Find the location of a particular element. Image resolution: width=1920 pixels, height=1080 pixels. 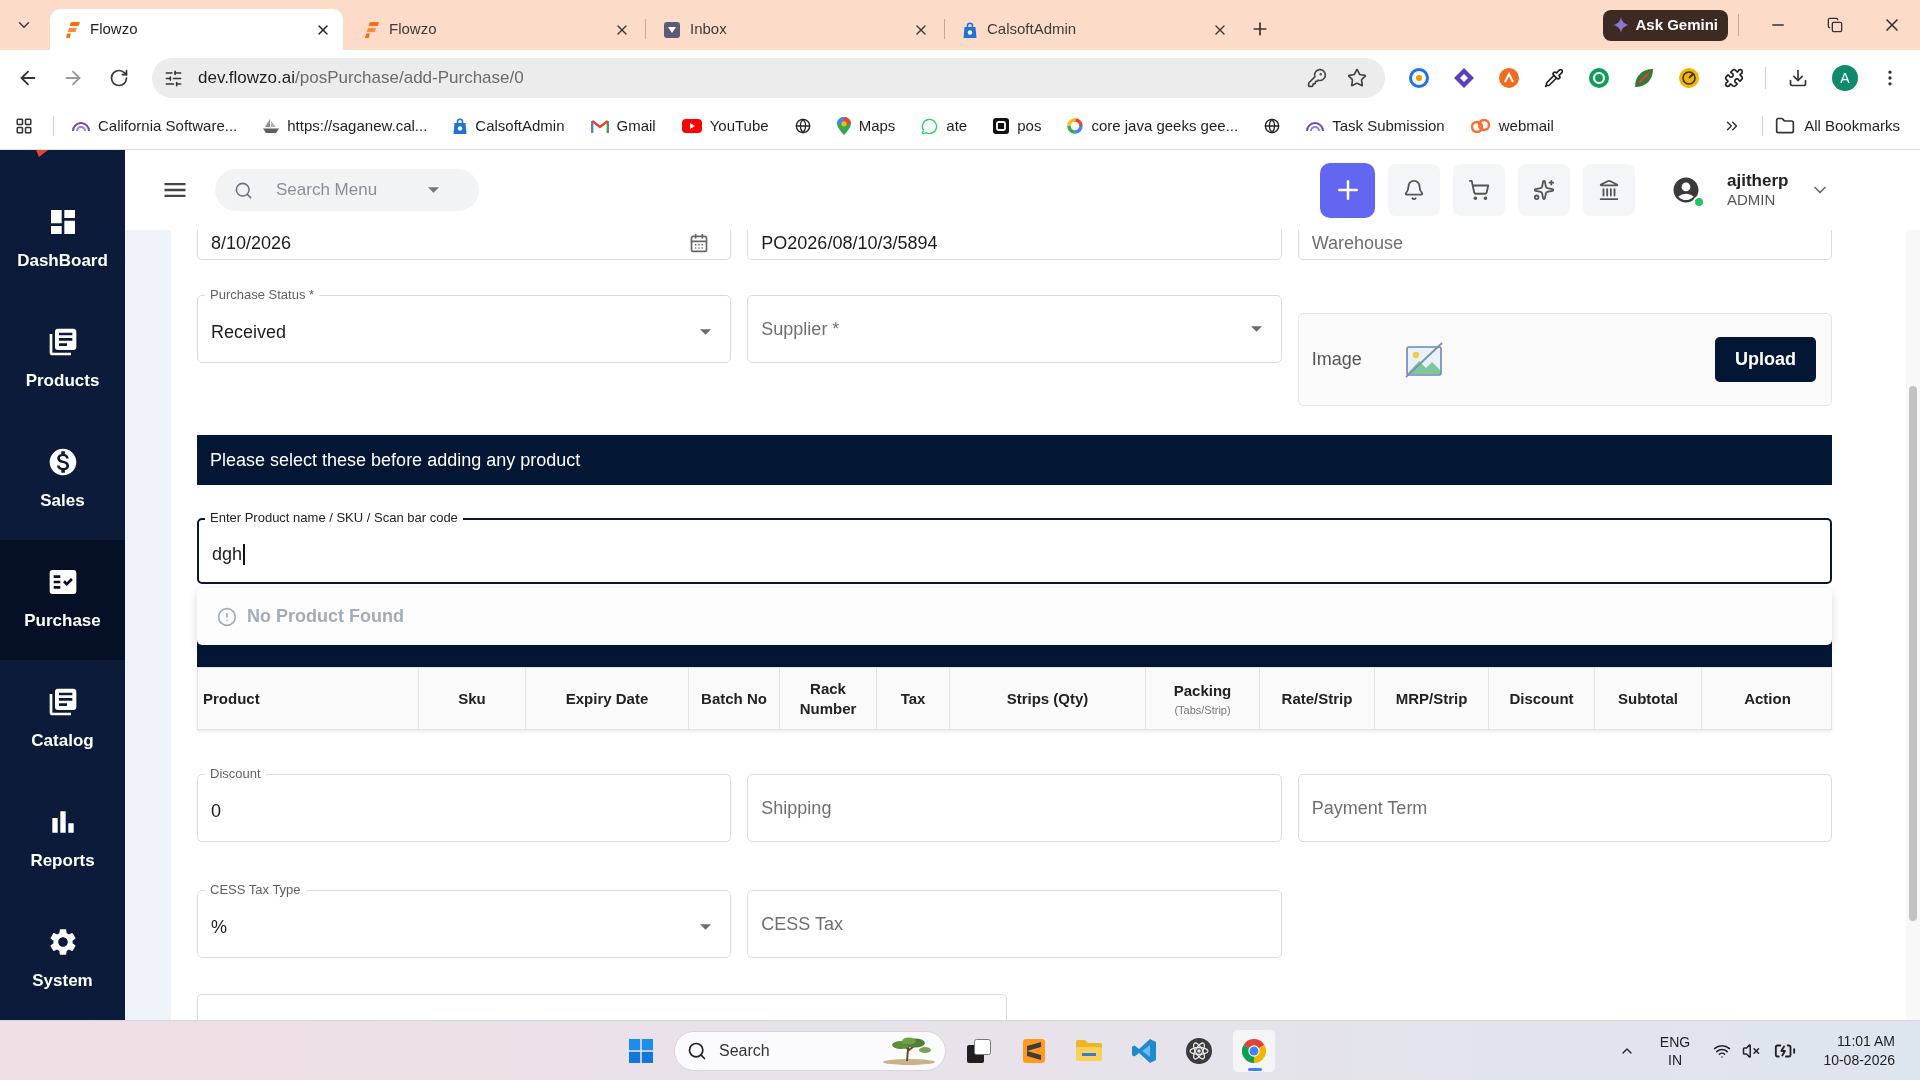

chain-icon is located at coordinates (1480, 126).